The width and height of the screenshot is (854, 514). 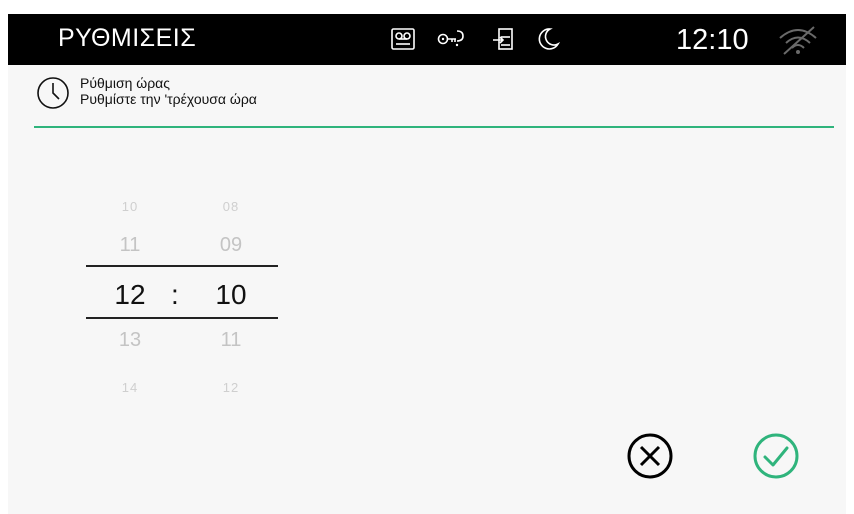 I want to click on top-status-bar: ΡΥΘΜΙΣΕΙΣ 12:10, so click(x=427, y=39).